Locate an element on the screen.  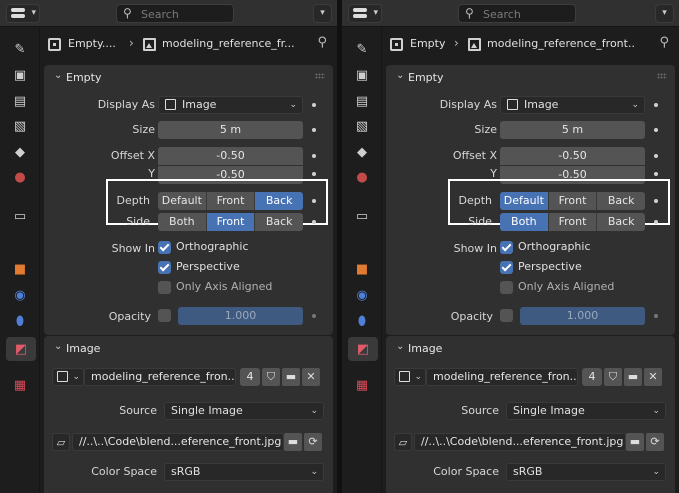
close-icon: ✕ is located at coordinates (311, 377).